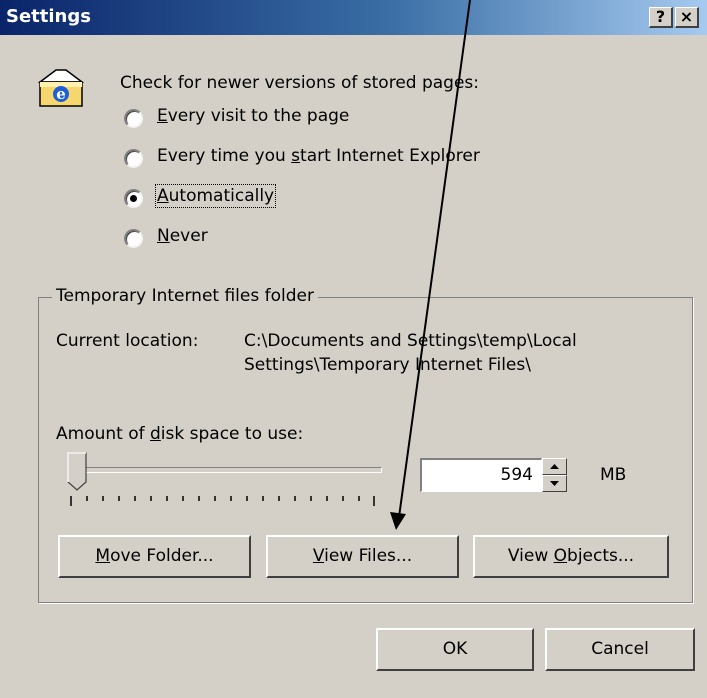 The height and width of the screenshot is (698, 707). I want to click on help-button: ?, so click(661, 17).